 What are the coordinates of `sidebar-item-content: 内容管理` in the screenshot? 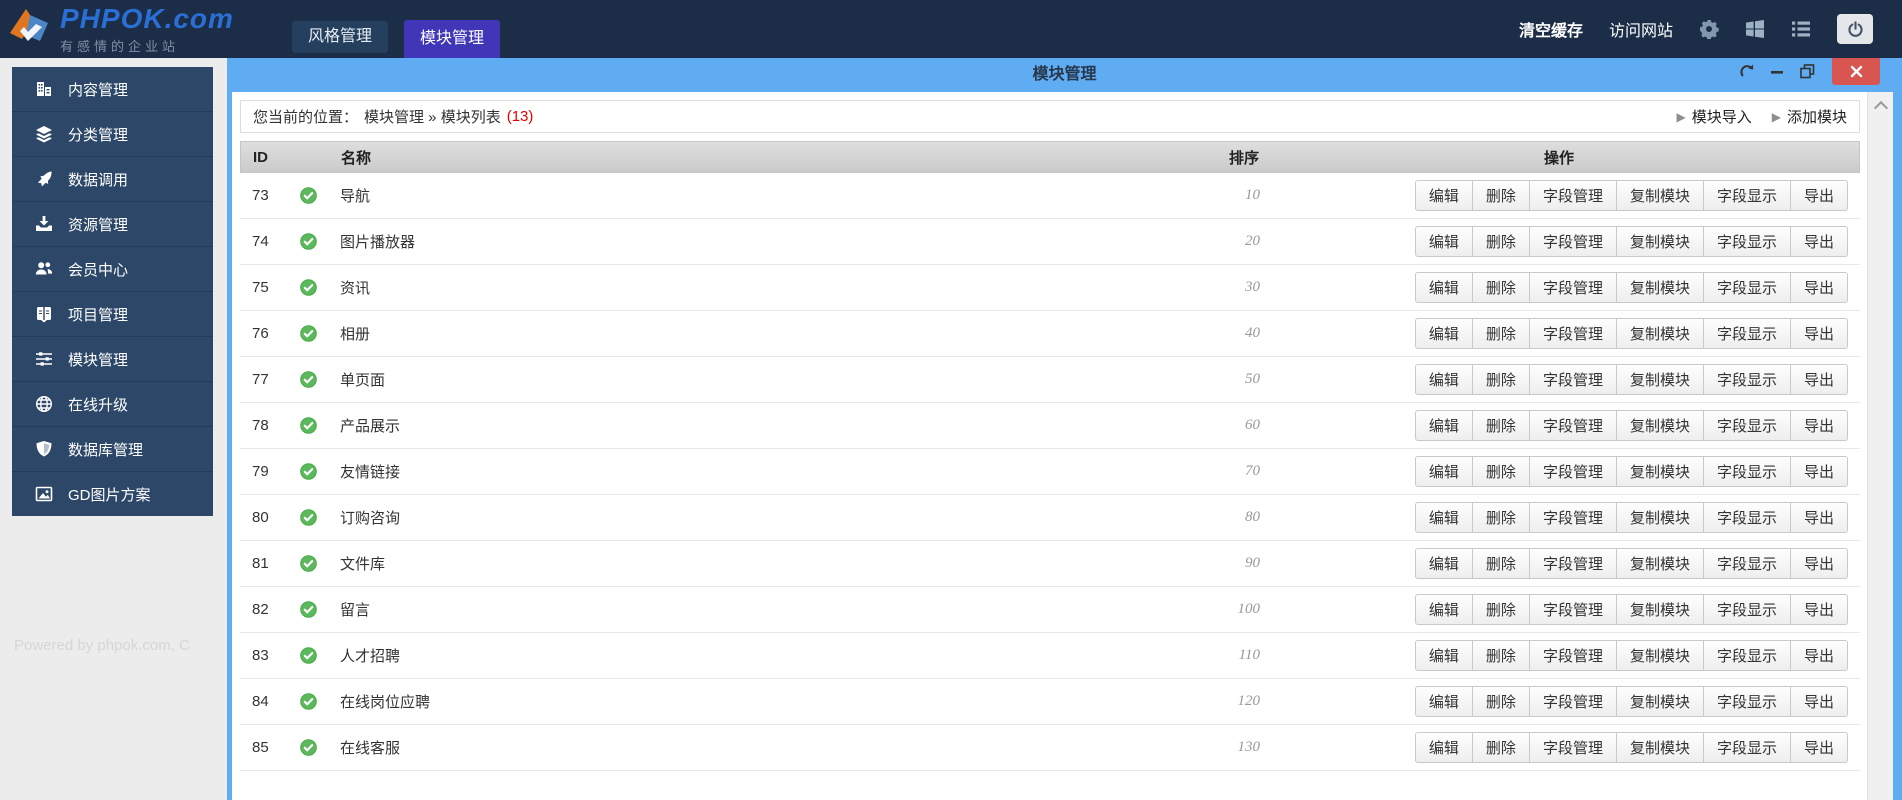 It's located at (112, 89).